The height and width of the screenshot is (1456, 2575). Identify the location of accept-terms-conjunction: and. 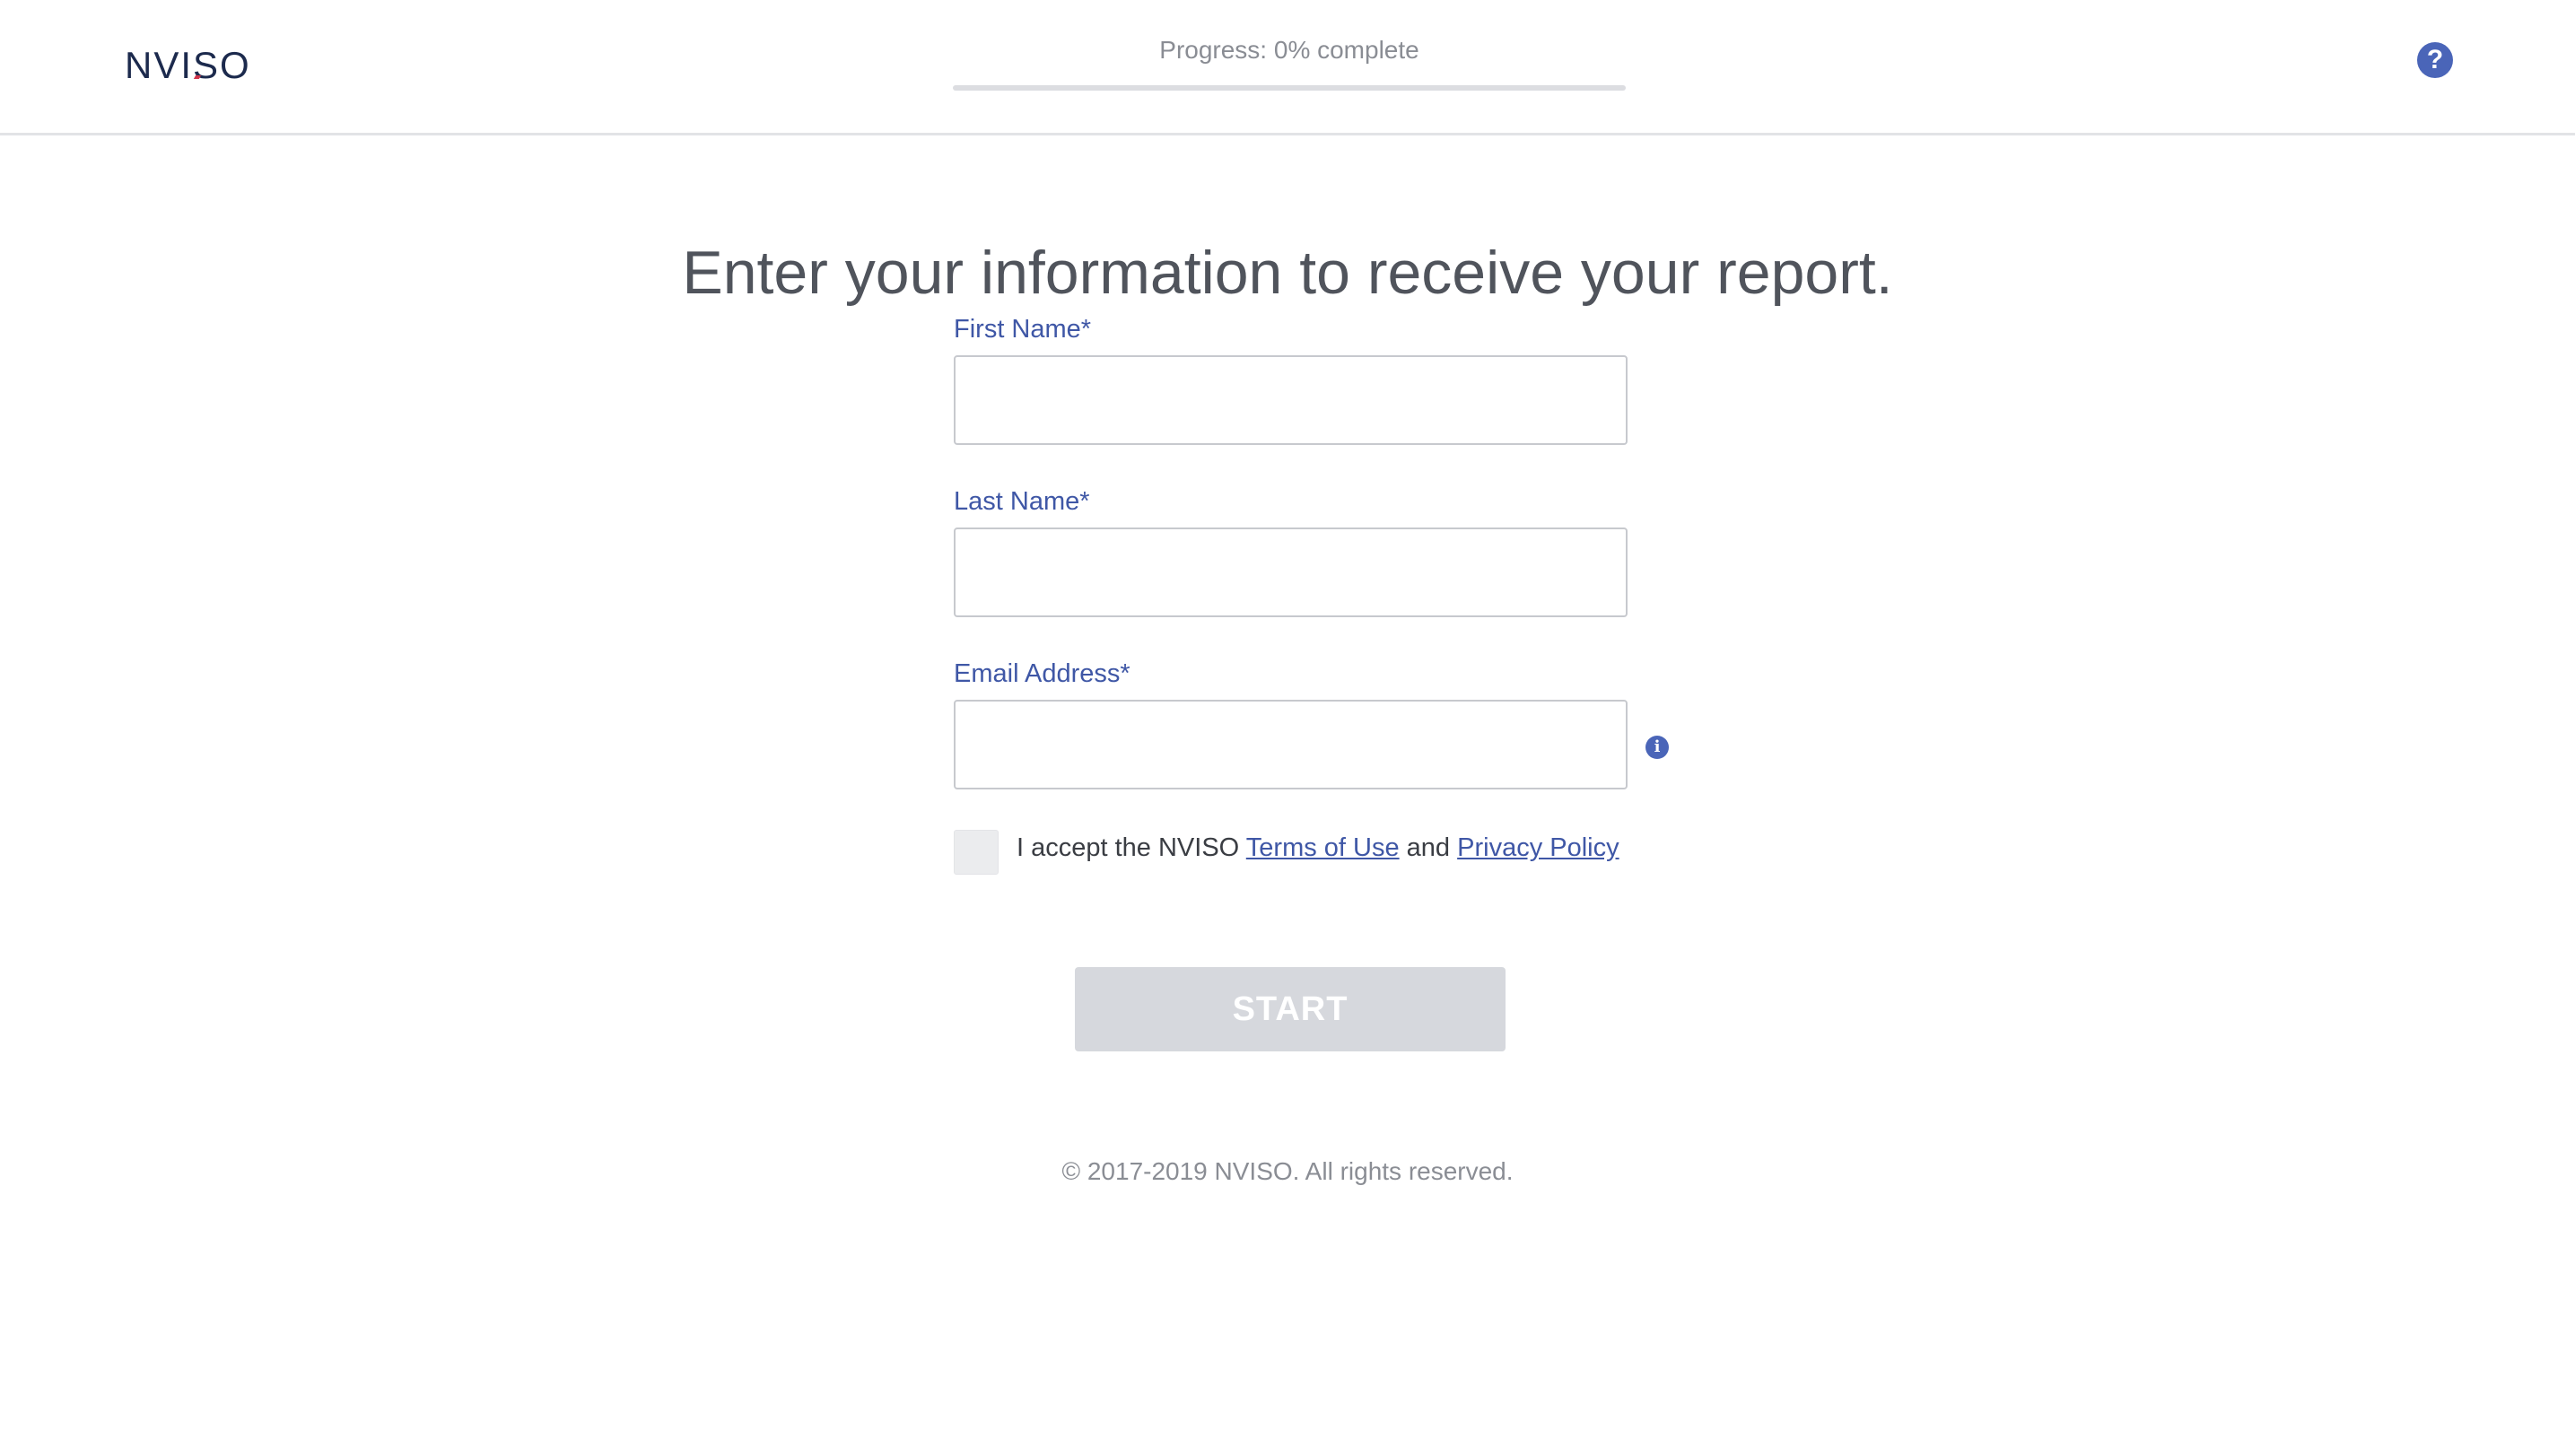
(1428, 847).